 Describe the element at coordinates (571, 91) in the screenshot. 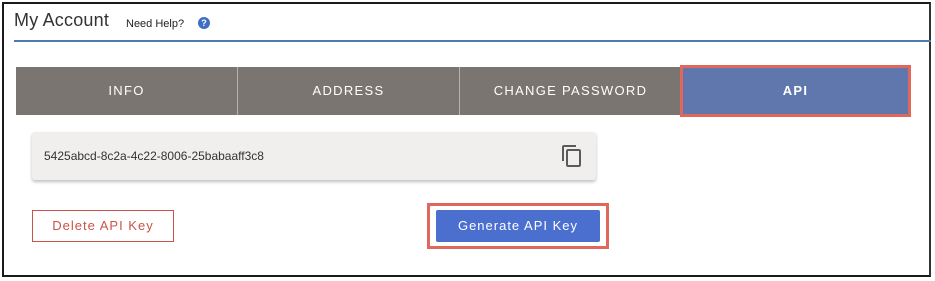

I see `tab-change-password: CHANGE PASSWORD` at that location.